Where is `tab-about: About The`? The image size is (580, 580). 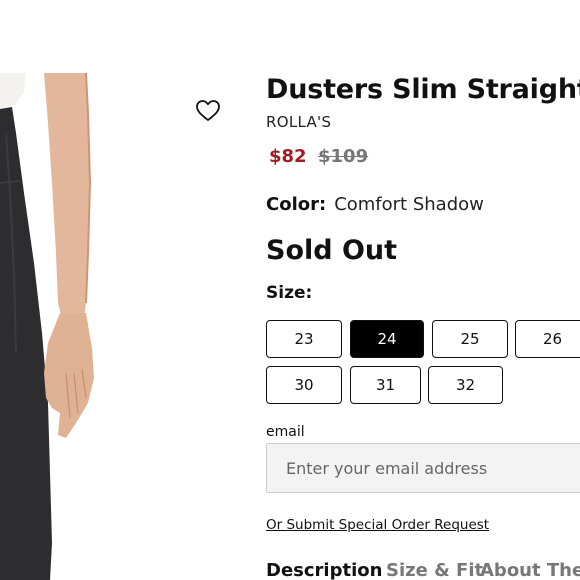
tab-about: About The is located at coordinates (530, 570).